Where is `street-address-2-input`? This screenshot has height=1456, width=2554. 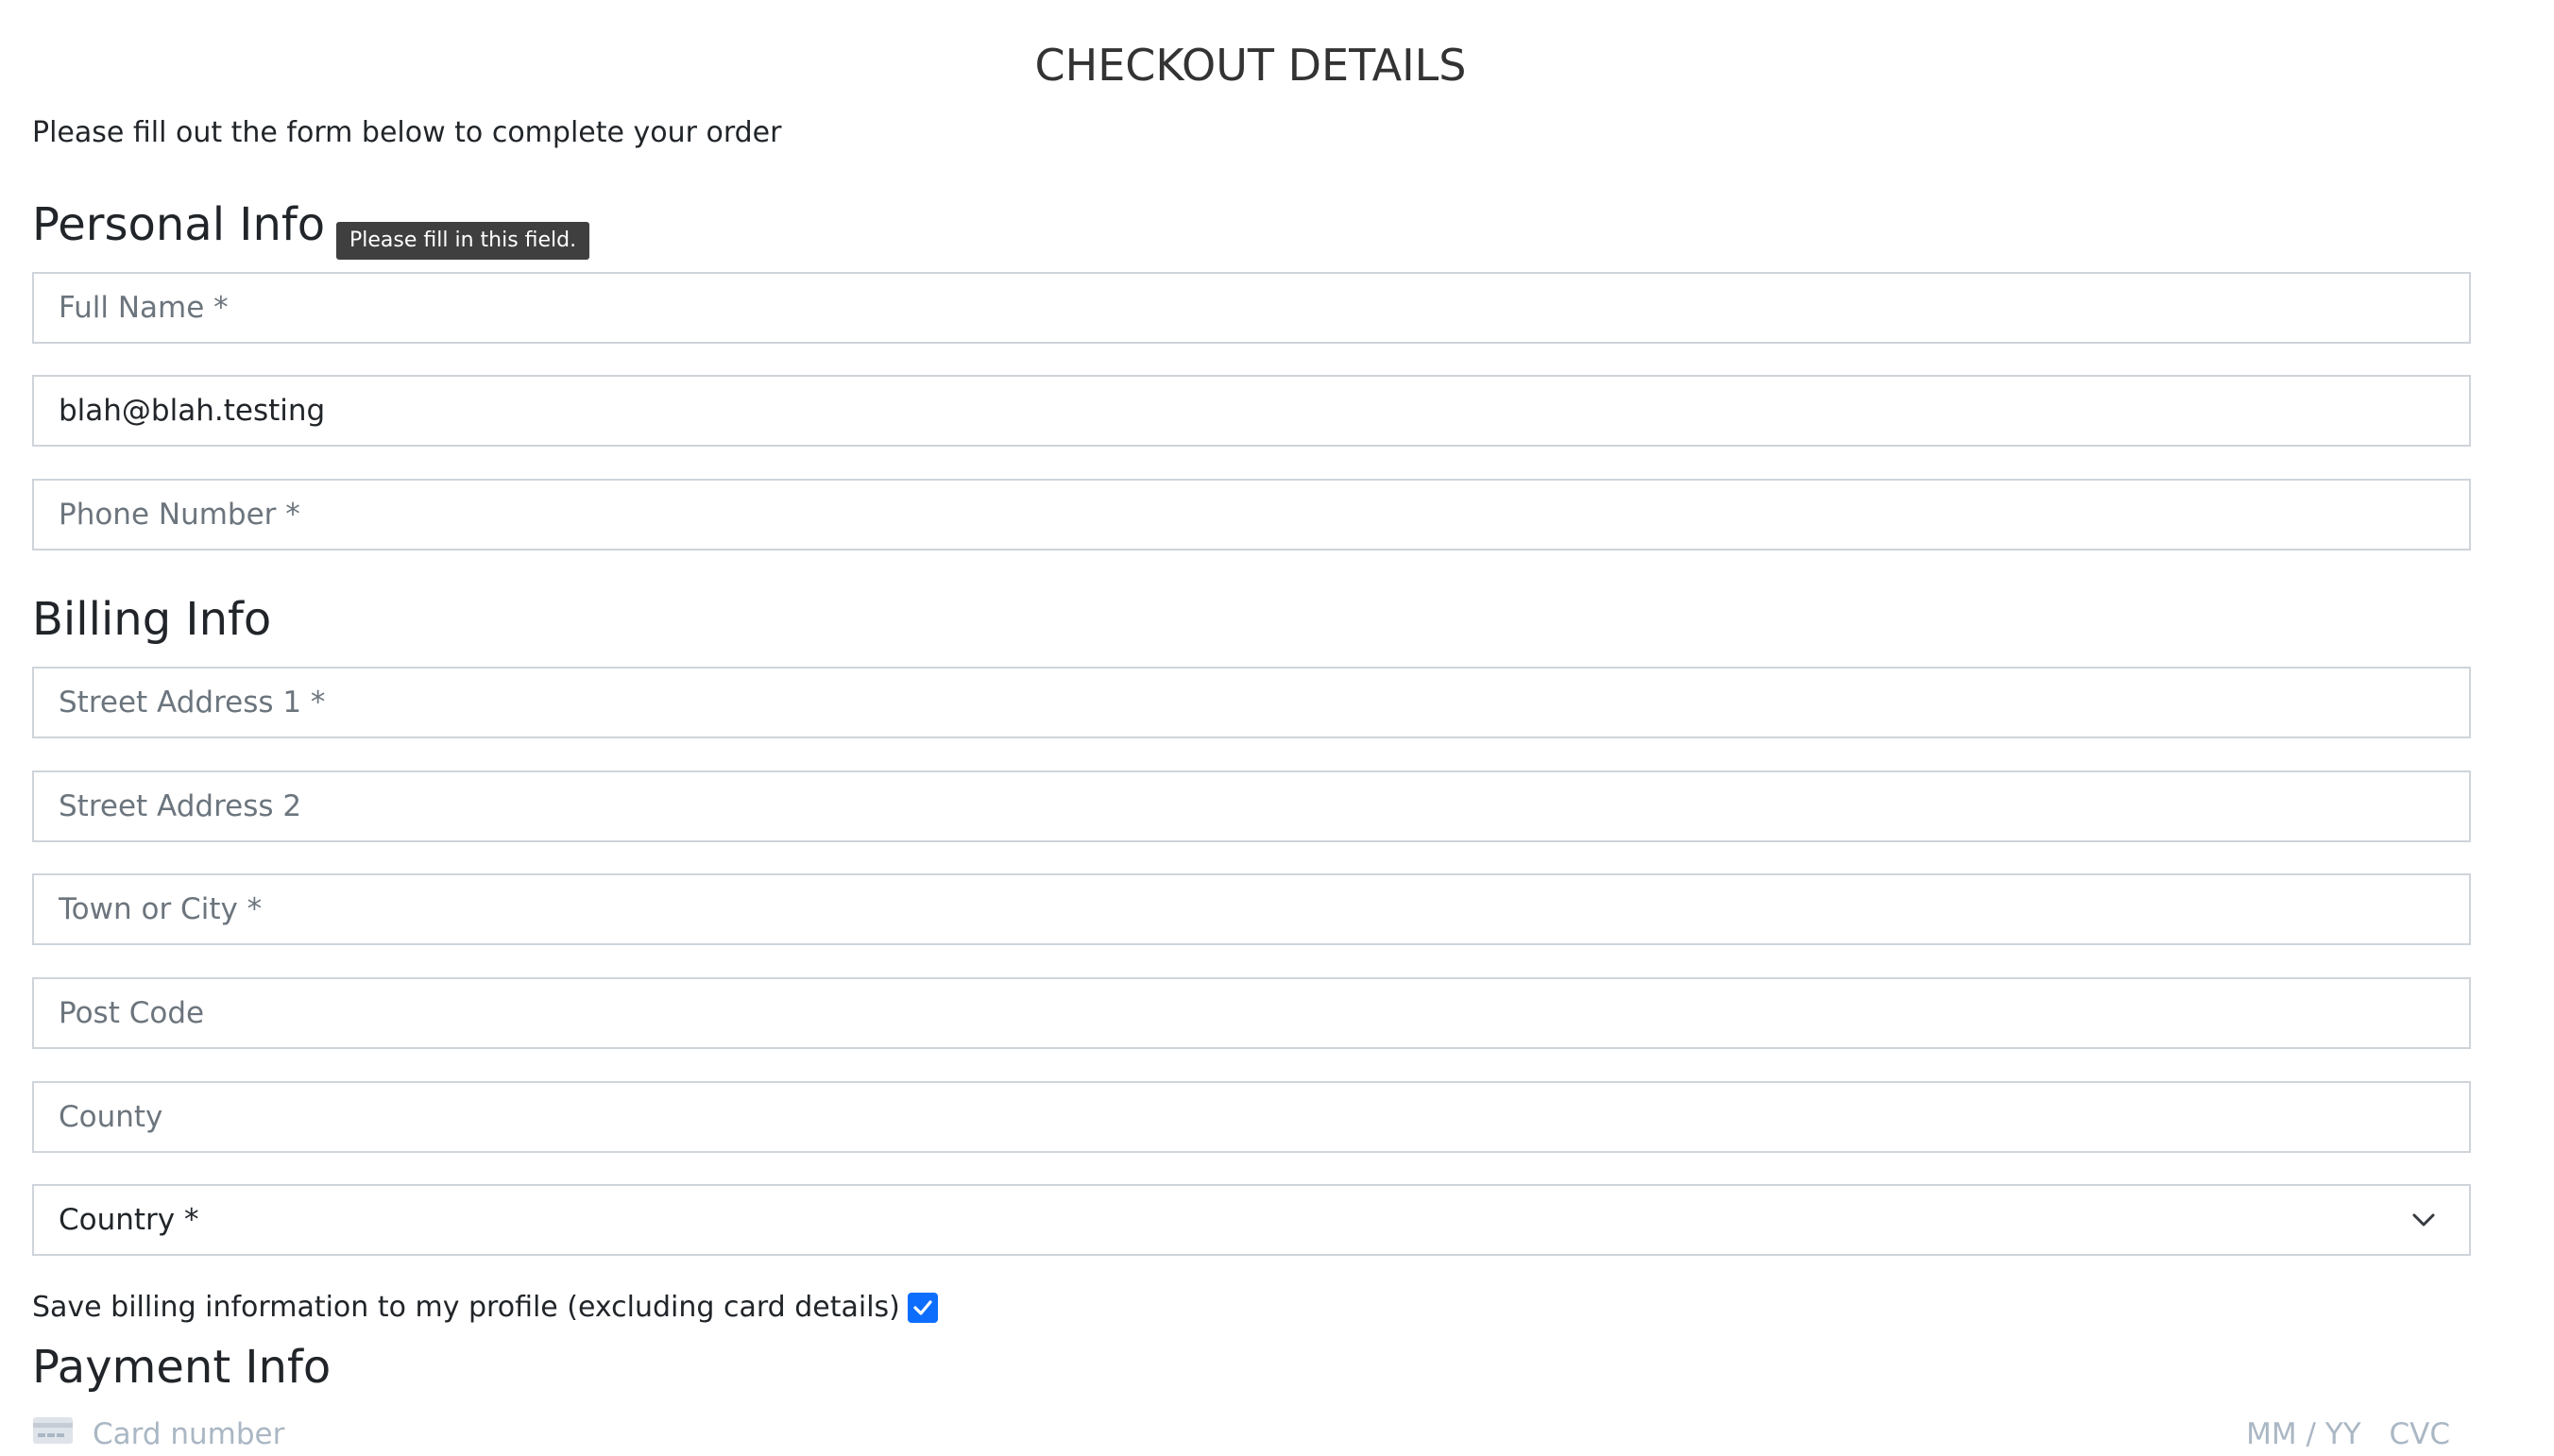
street-address-2-input is located at coordinates (1251, 806).